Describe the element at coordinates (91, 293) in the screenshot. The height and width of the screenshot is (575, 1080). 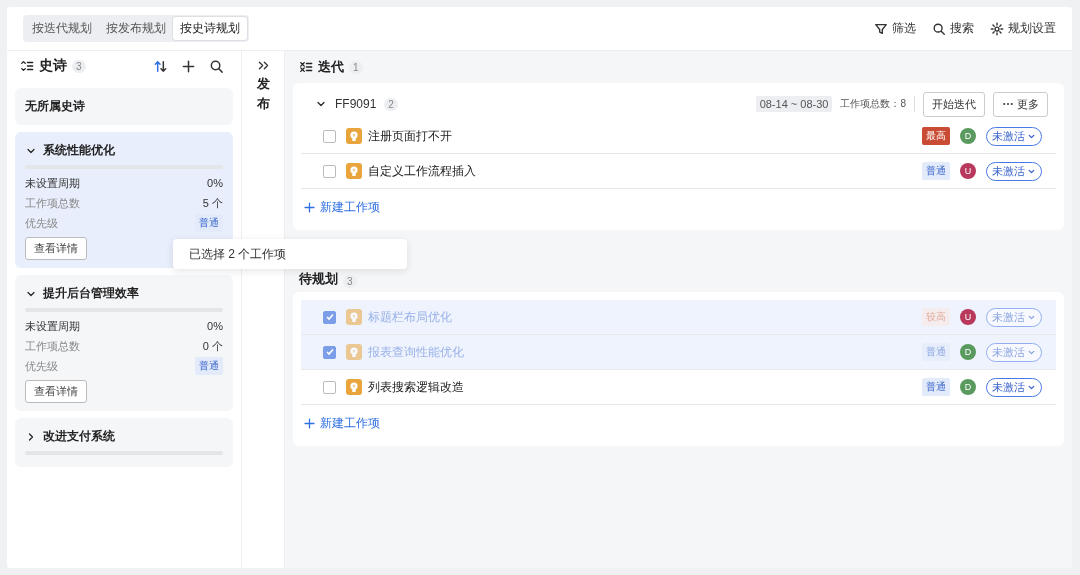
I see `epic-title: 提升后台管理效率` at that location.